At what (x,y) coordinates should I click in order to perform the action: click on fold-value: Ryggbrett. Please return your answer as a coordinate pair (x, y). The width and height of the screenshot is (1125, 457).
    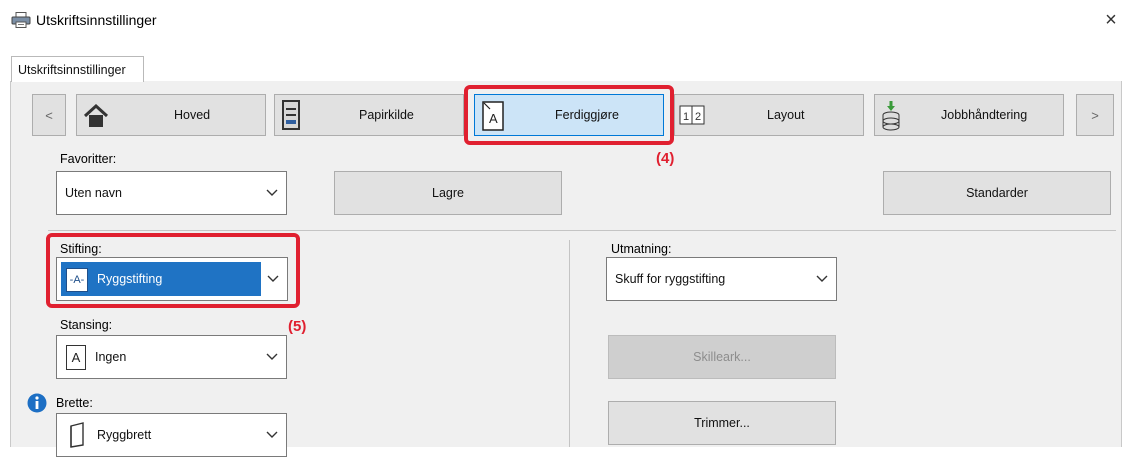
    Looking at the image, I should click on (124, 435).